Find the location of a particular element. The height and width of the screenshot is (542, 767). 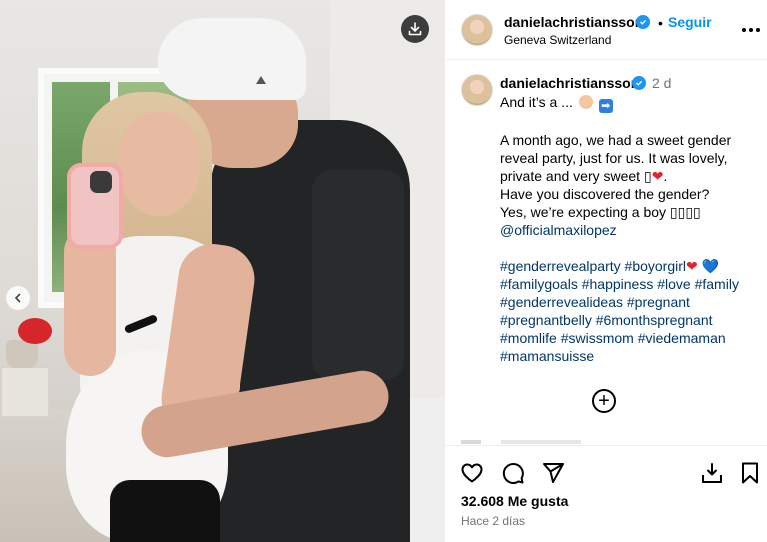

caption-time-ago: 2 d is located at coordinates (661, 83).